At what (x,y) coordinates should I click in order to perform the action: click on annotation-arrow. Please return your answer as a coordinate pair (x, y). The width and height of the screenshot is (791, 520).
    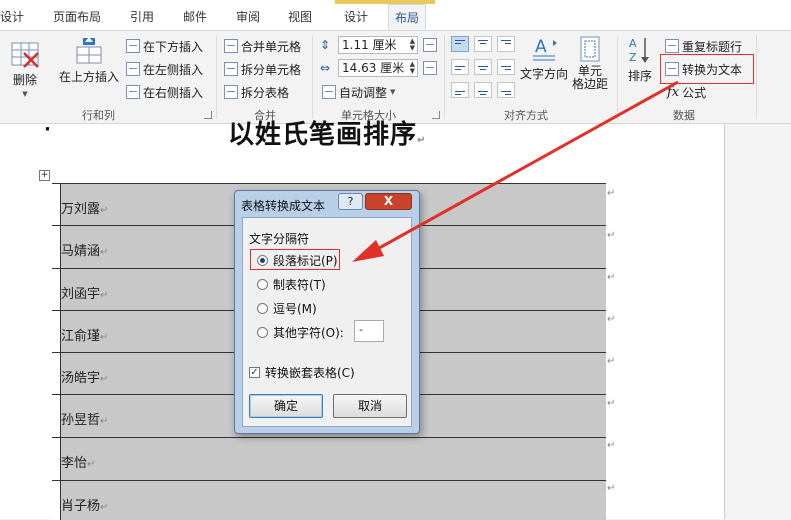
    Looking at the image, I should click on (515, 171).